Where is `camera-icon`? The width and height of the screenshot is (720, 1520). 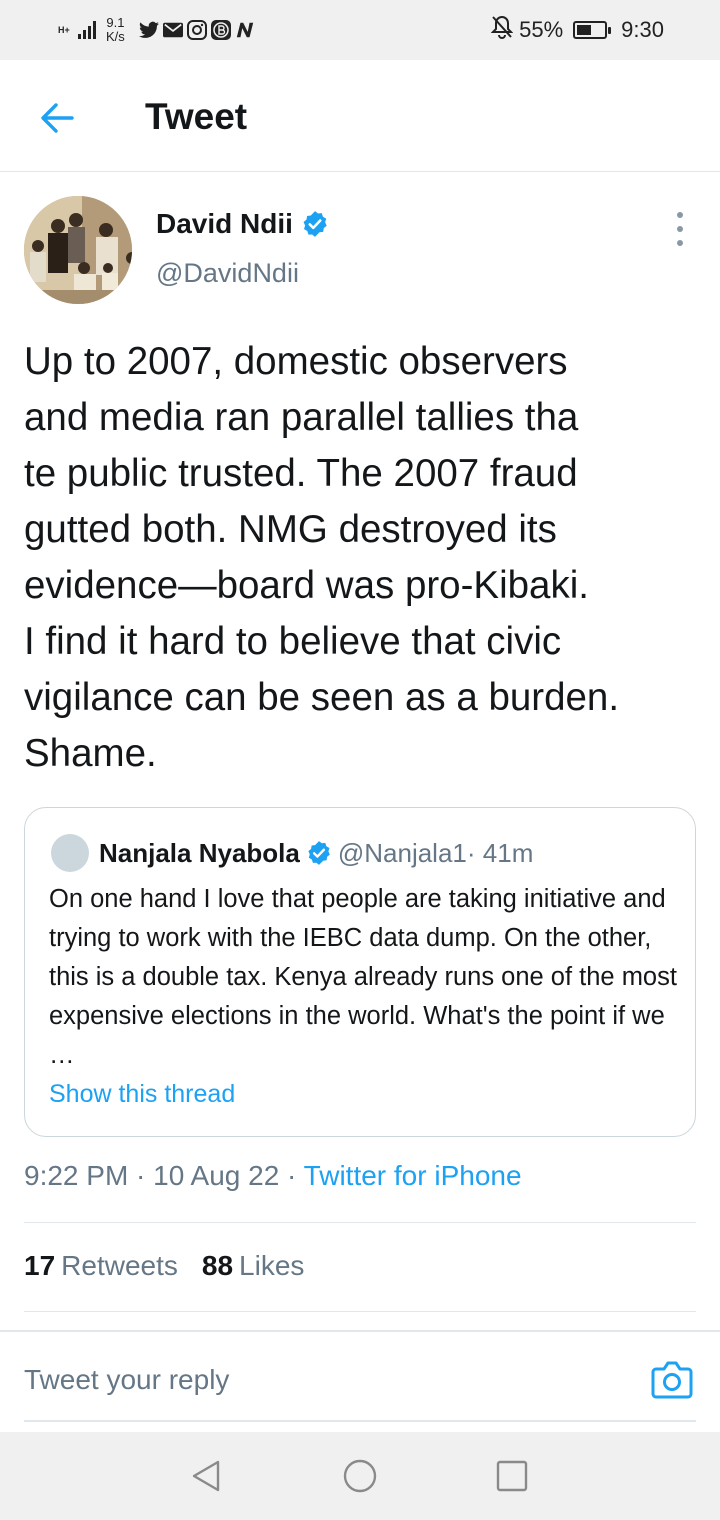
camera-icon is located at coordinates (672, 1380).